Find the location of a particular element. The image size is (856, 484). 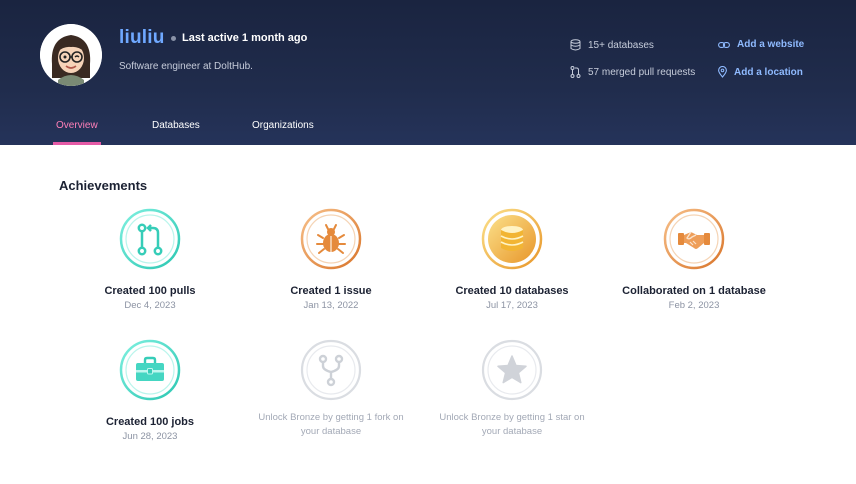

toolbox-icon is located at coordinates (150, 370).